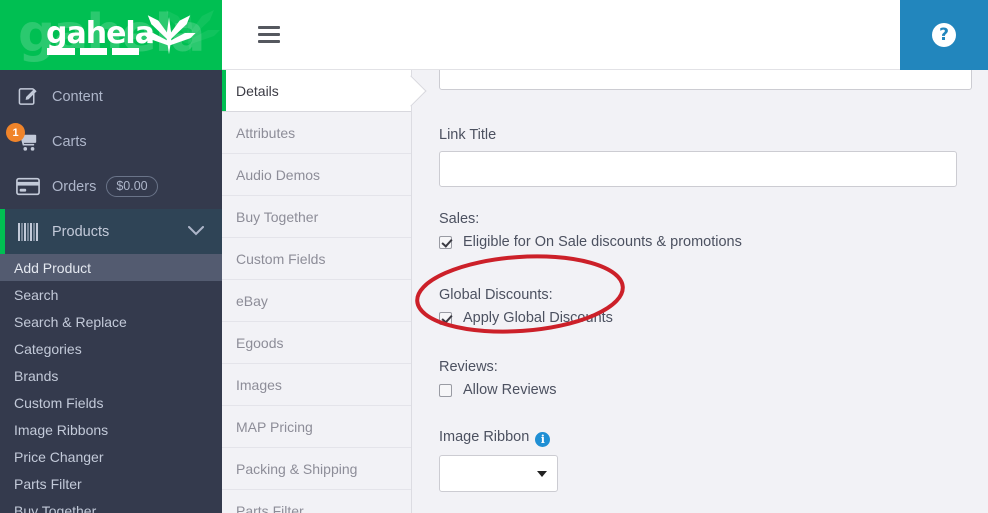  Describe the element at coordinates (111, 456) in the screenshot. I see `sidebar-subitem-price-changer: Price Changer` at that location.